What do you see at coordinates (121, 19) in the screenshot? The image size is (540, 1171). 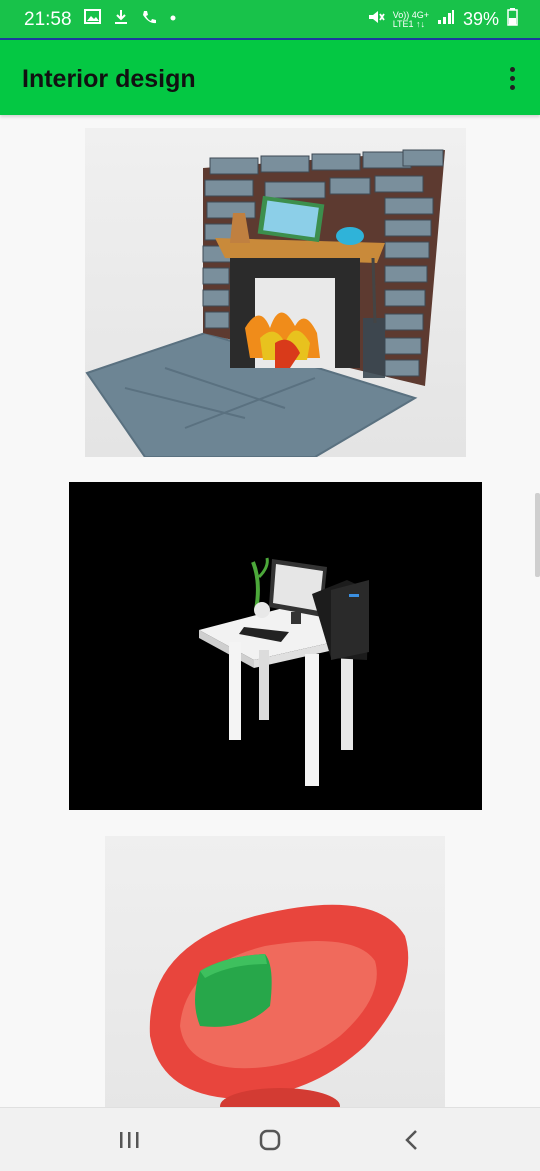 I see `download-icon` at bounding box center [121, 19].